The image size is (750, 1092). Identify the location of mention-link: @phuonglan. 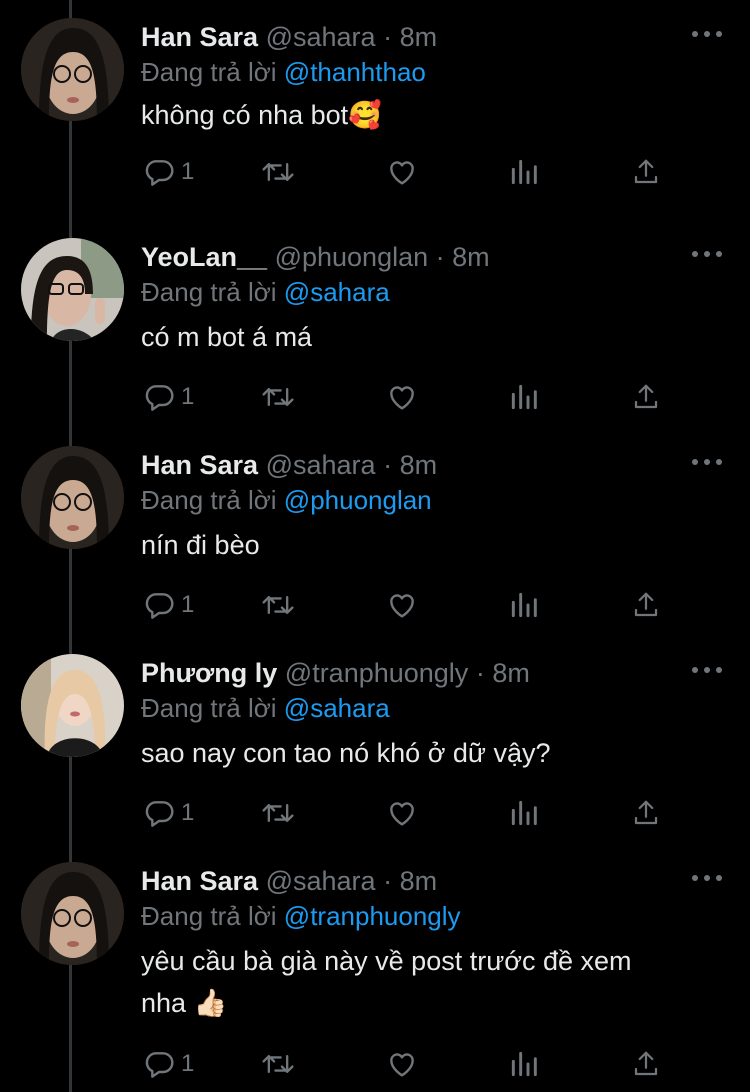
(358, 500).